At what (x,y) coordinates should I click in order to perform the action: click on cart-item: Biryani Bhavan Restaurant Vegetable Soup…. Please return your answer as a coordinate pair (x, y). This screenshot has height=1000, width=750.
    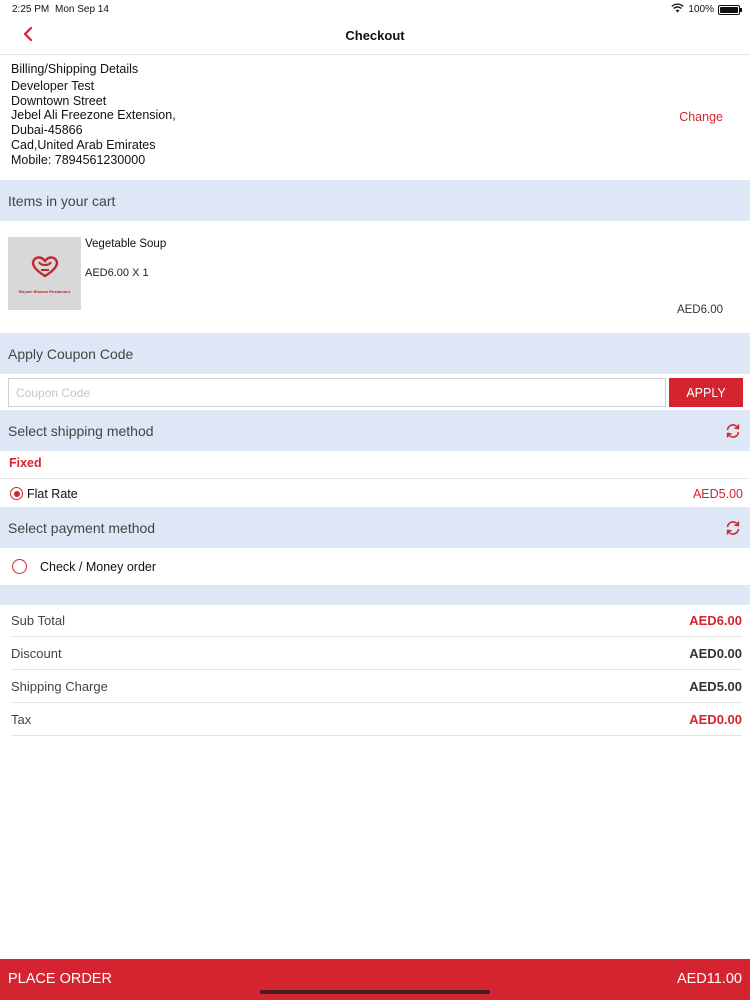
    Looking at the image, I should click on (375, 277).